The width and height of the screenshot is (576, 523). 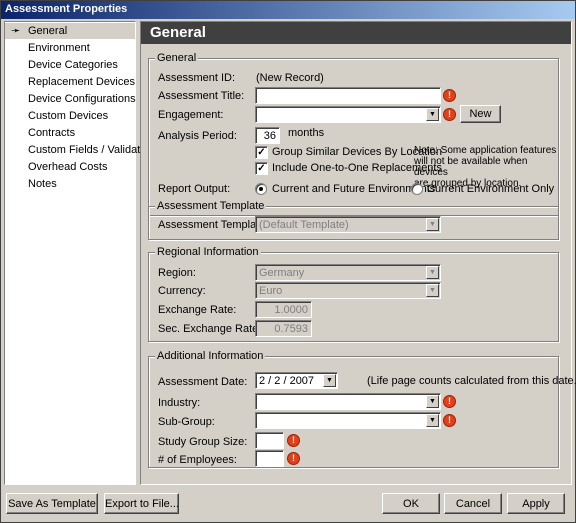 What do you see at coordinates (203, 382) in the screenshot?
I see `assessment-date-label: Assessment Date:` at bounding box center [203, 382].